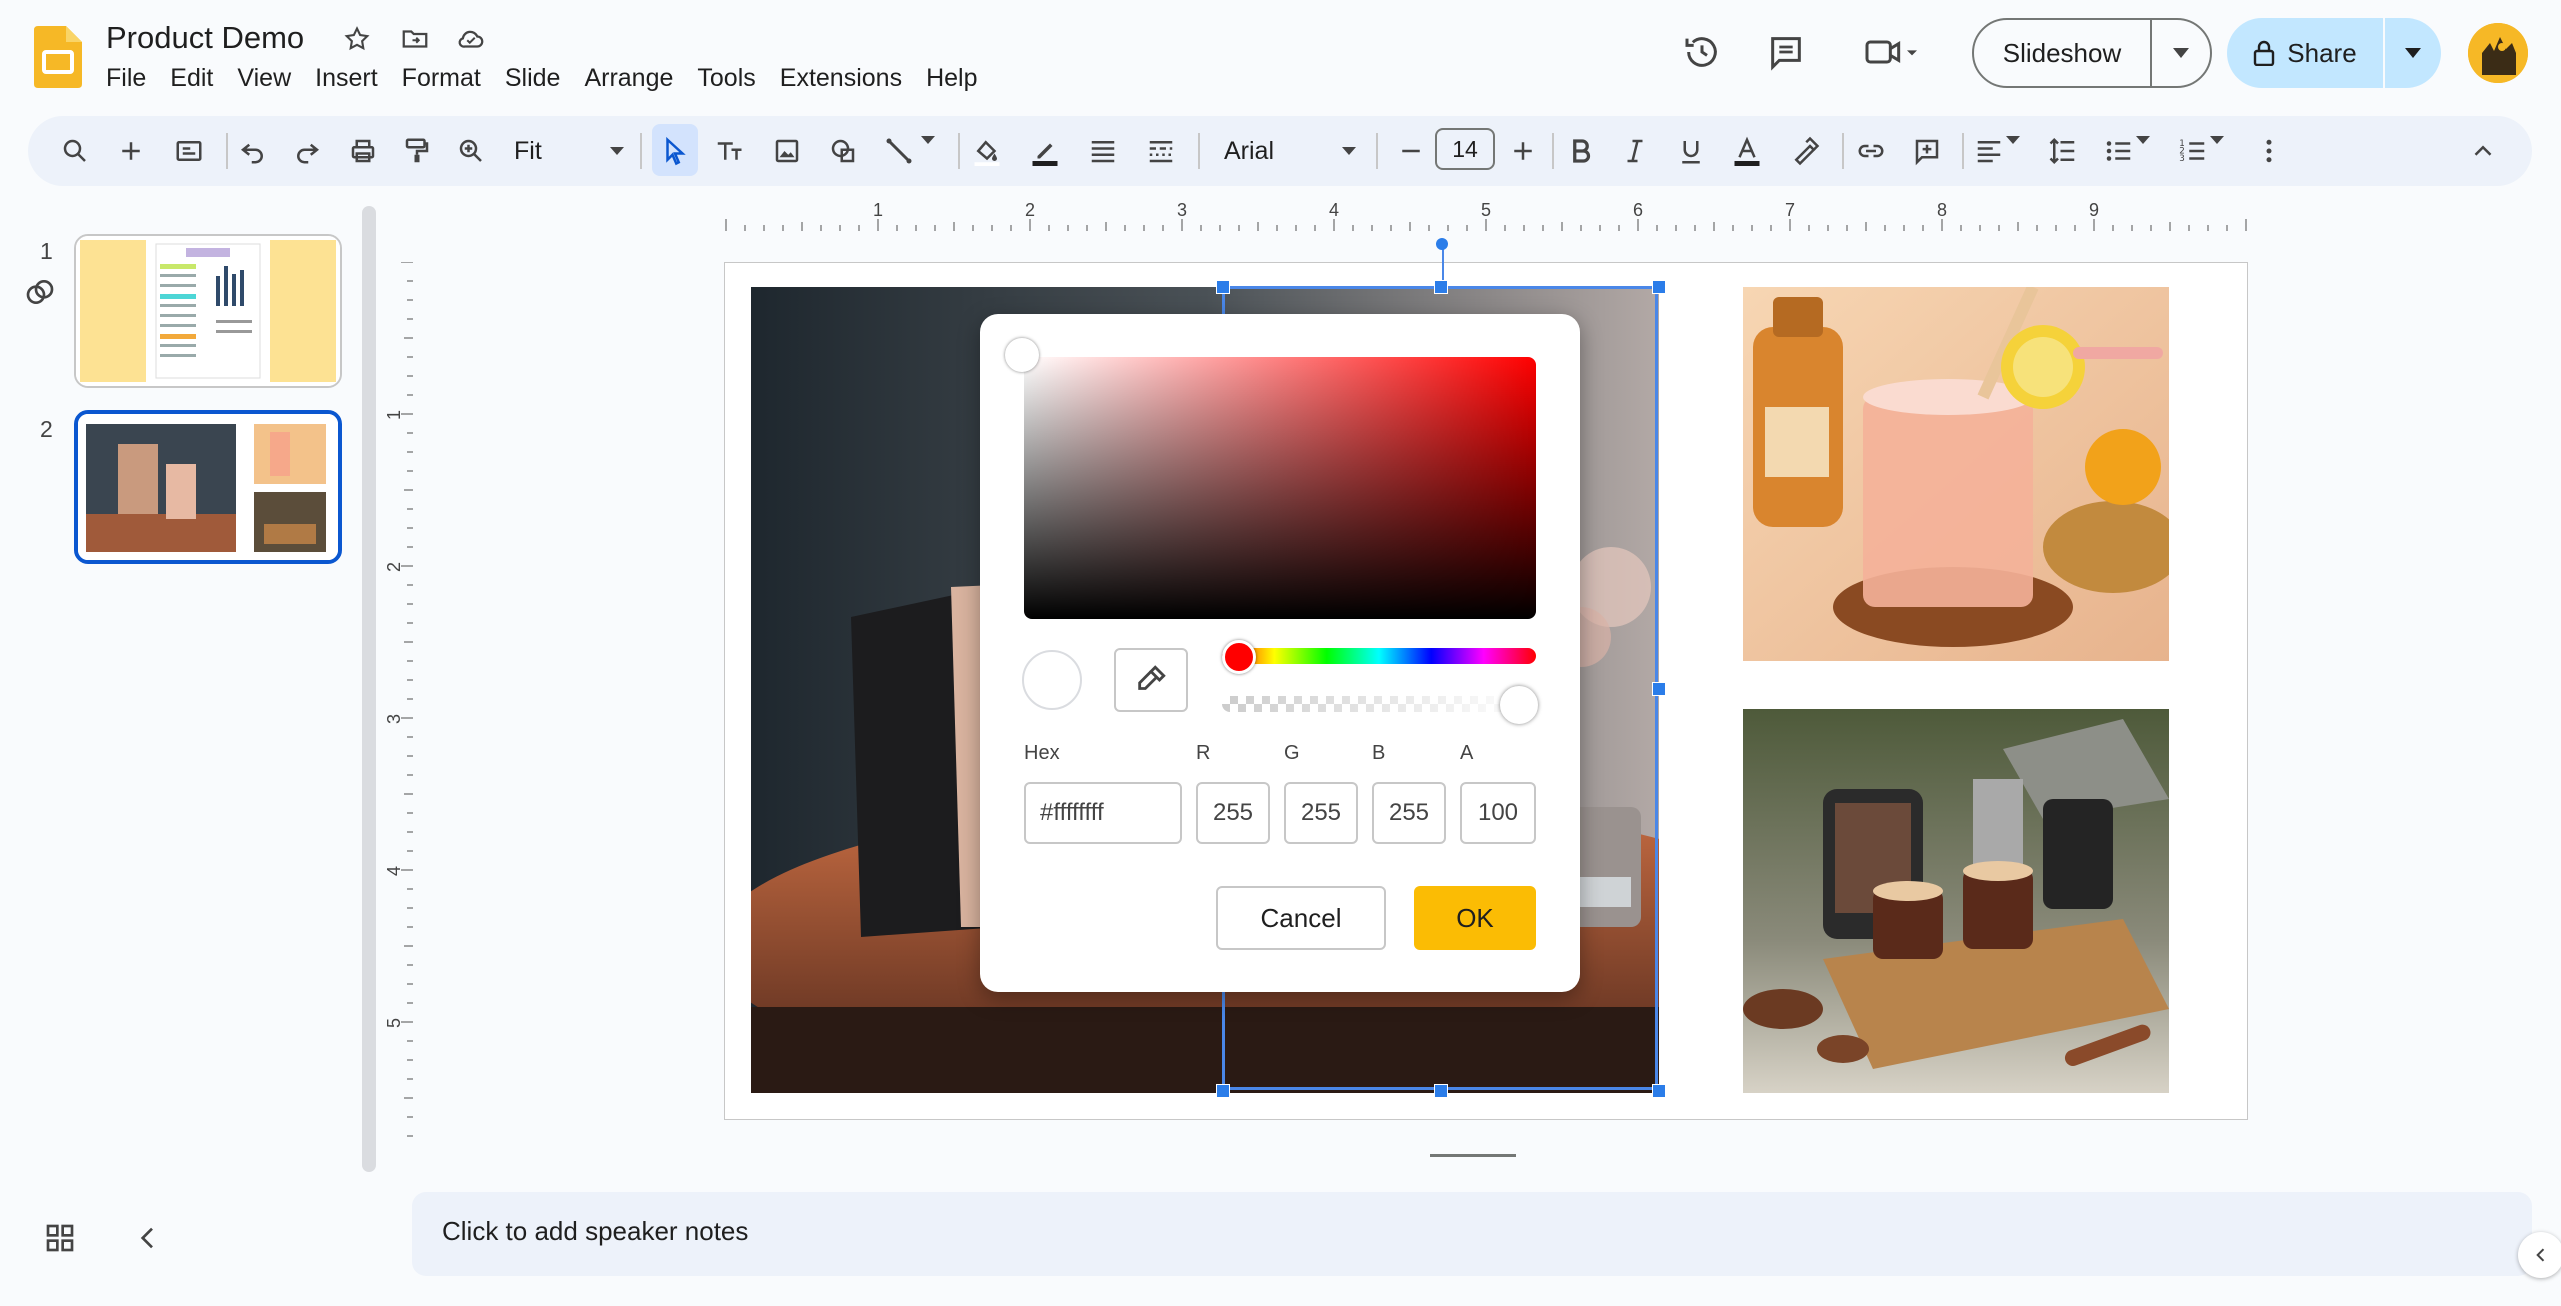 The width and height of the screenshot is (2561, 1306). I want to click on hue-slider-knob, so click(1239, 657).